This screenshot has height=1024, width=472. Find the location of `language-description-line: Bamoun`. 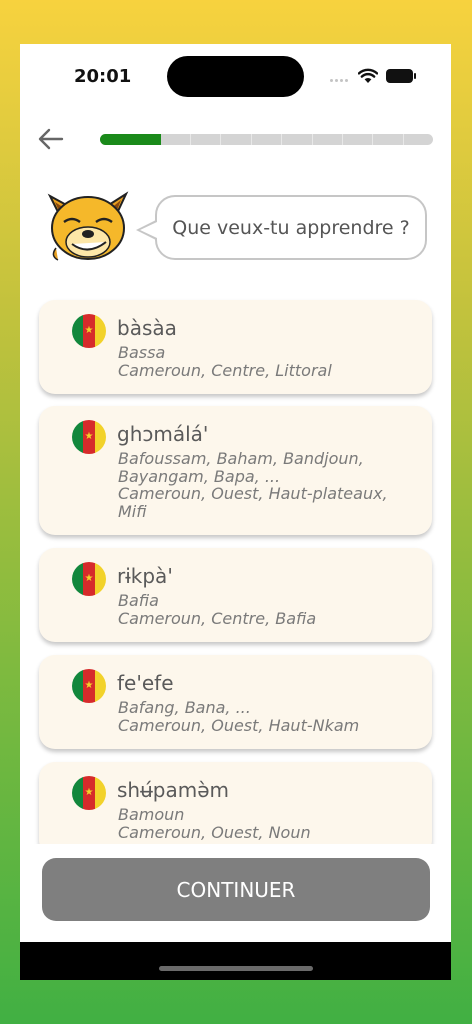

language-description-line: Bamoun is located at coordinates (151, 814).